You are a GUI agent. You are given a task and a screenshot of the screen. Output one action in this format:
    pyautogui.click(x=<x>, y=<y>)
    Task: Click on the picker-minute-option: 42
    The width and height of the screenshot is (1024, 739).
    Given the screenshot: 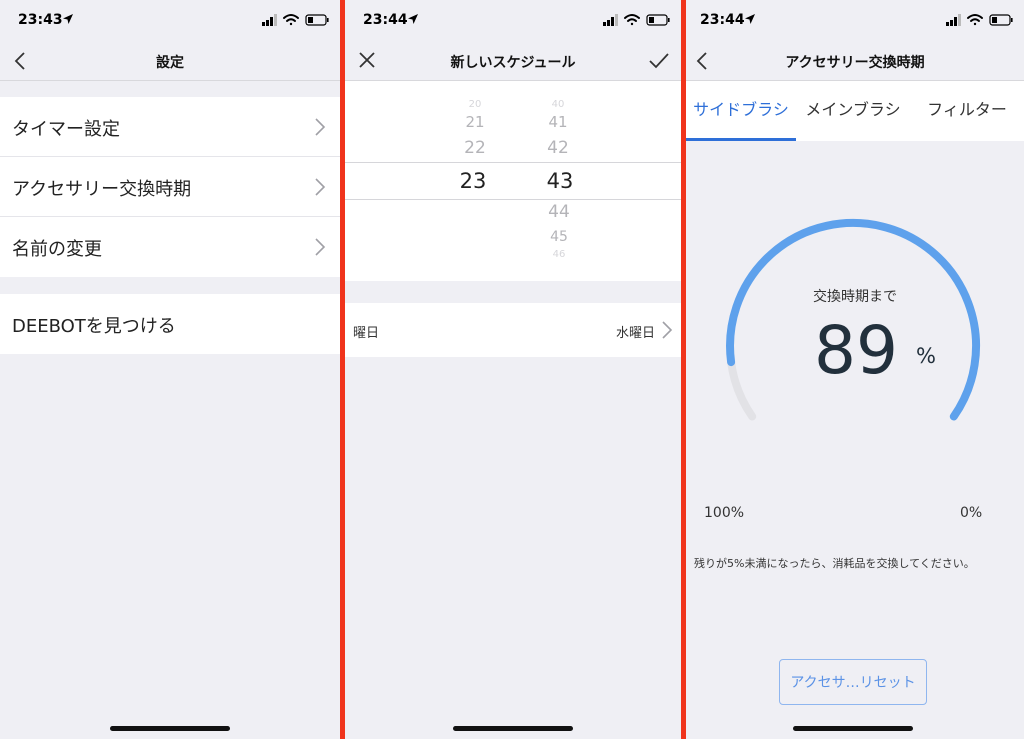 What is the action you would take?
    pyautogui.click(x=558, y=148)
    